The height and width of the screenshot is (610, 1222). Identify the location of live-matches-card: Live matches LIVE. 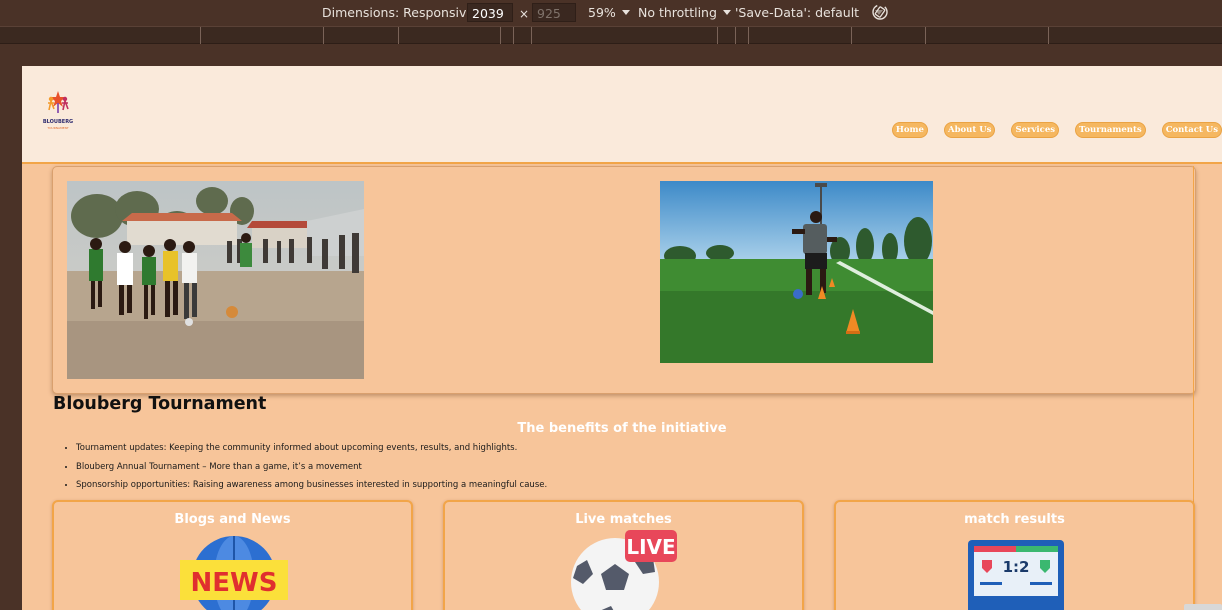
(623, 555).